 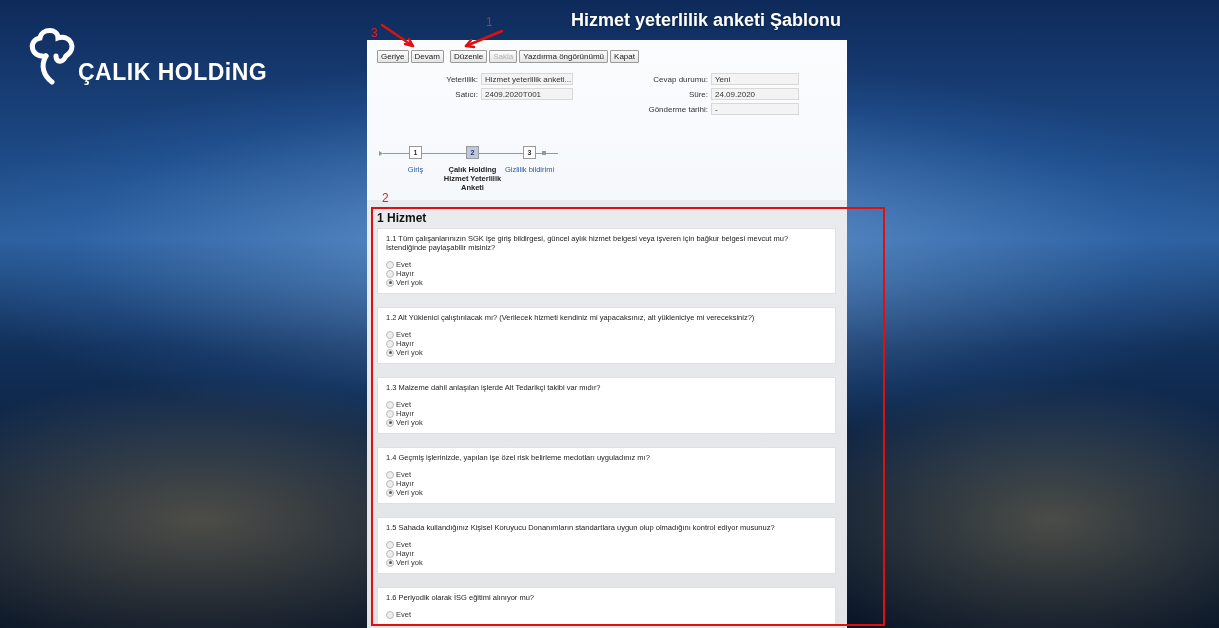 What do you see at coordinates (402, 218) in the screenshot?
I see `section-title: 1 Hizmet` at bounding box center [402, 218].